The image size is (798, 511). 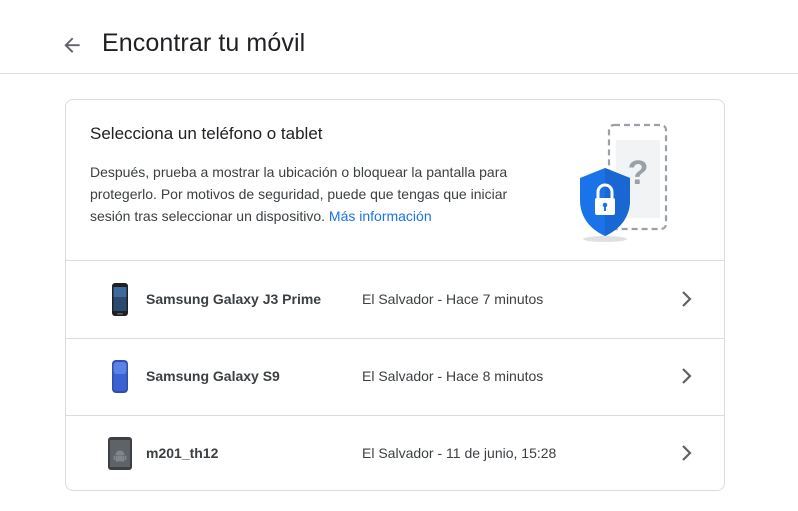 What do you see at coordinates (204, 43) in the screenshot?
I see `page-title: Encontrar tu móvil` at bounding box center [204, 43].